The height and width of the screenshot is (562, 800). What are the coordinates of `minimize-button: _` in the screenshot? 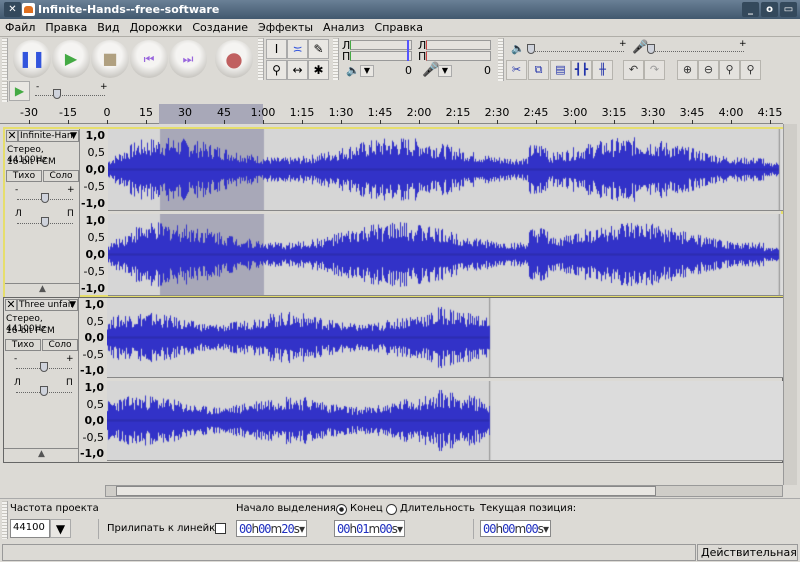 It's located at (750, 9).